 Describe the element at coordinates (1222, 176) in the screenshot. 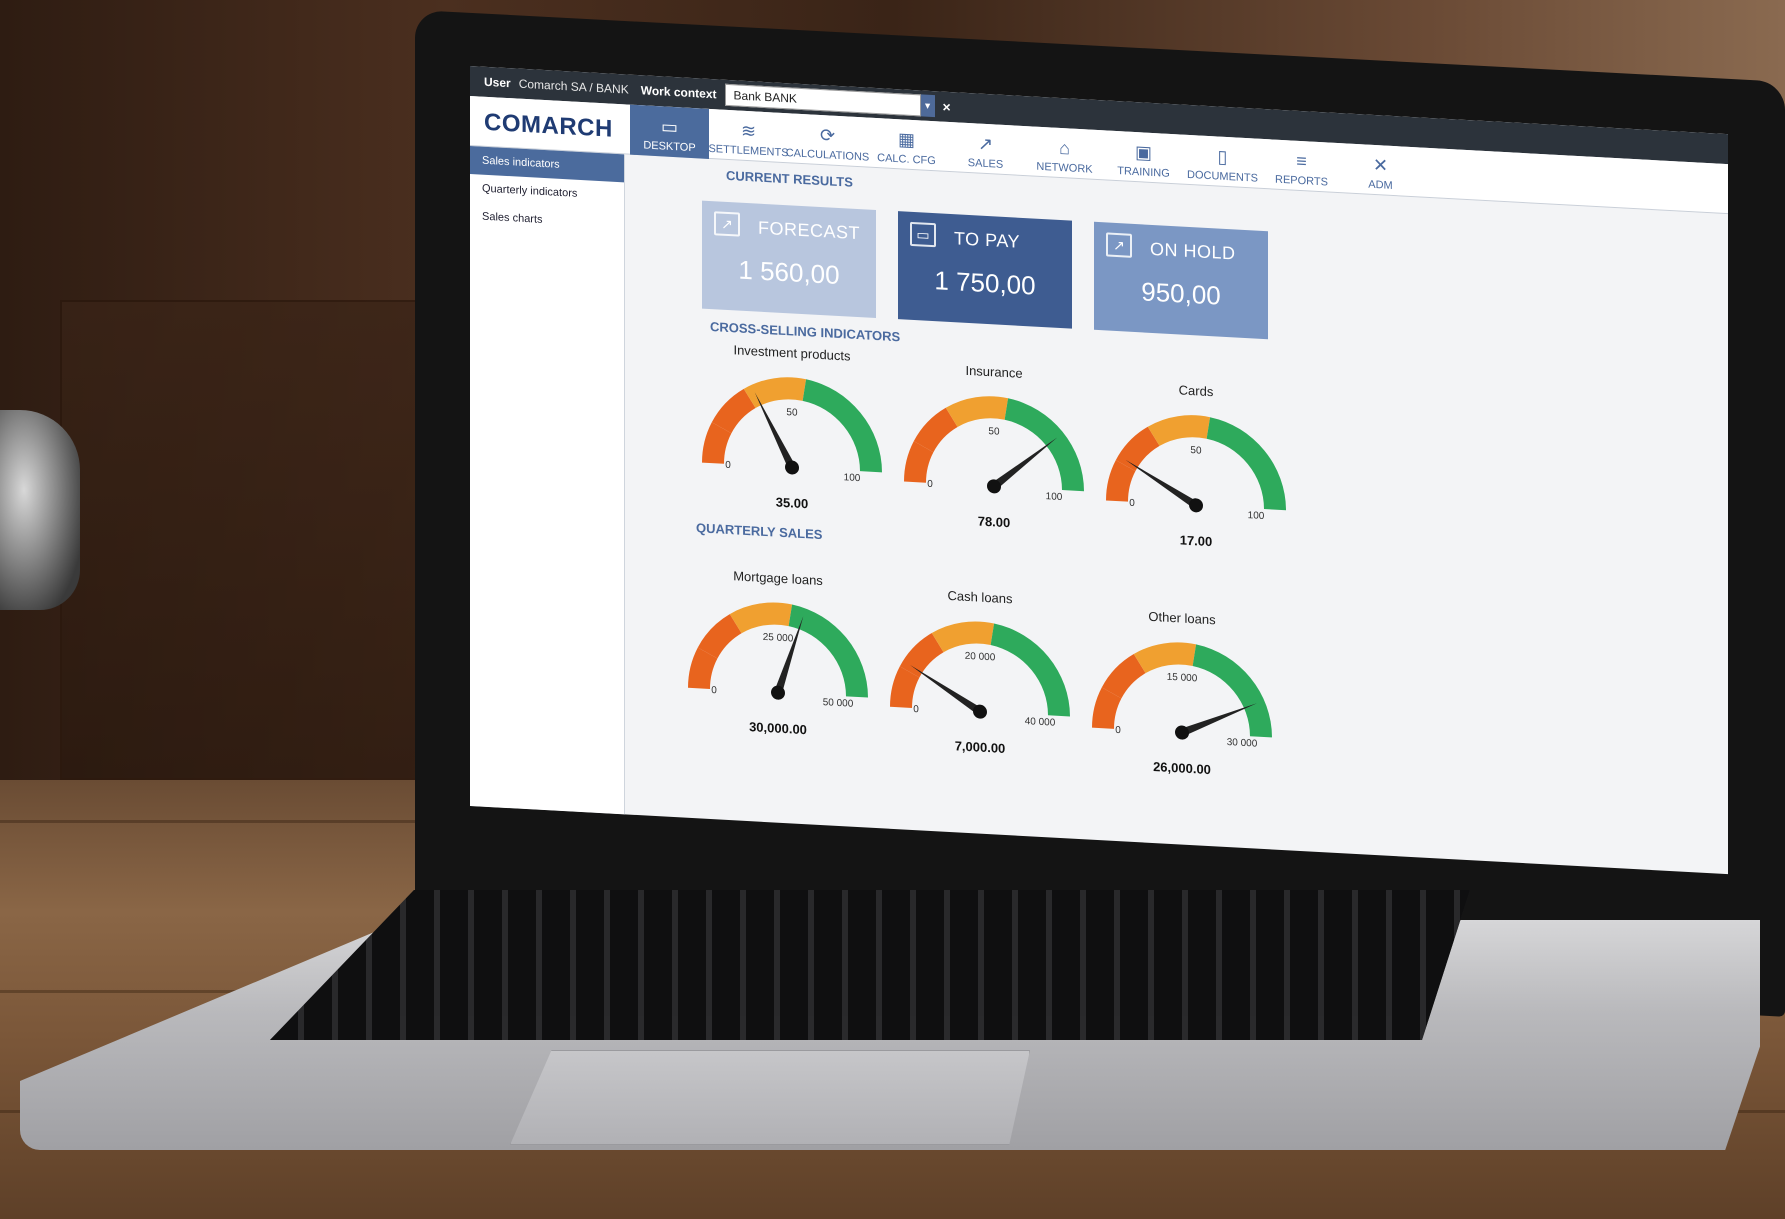

I see `nav-label: DOCUMENTS` at that location.